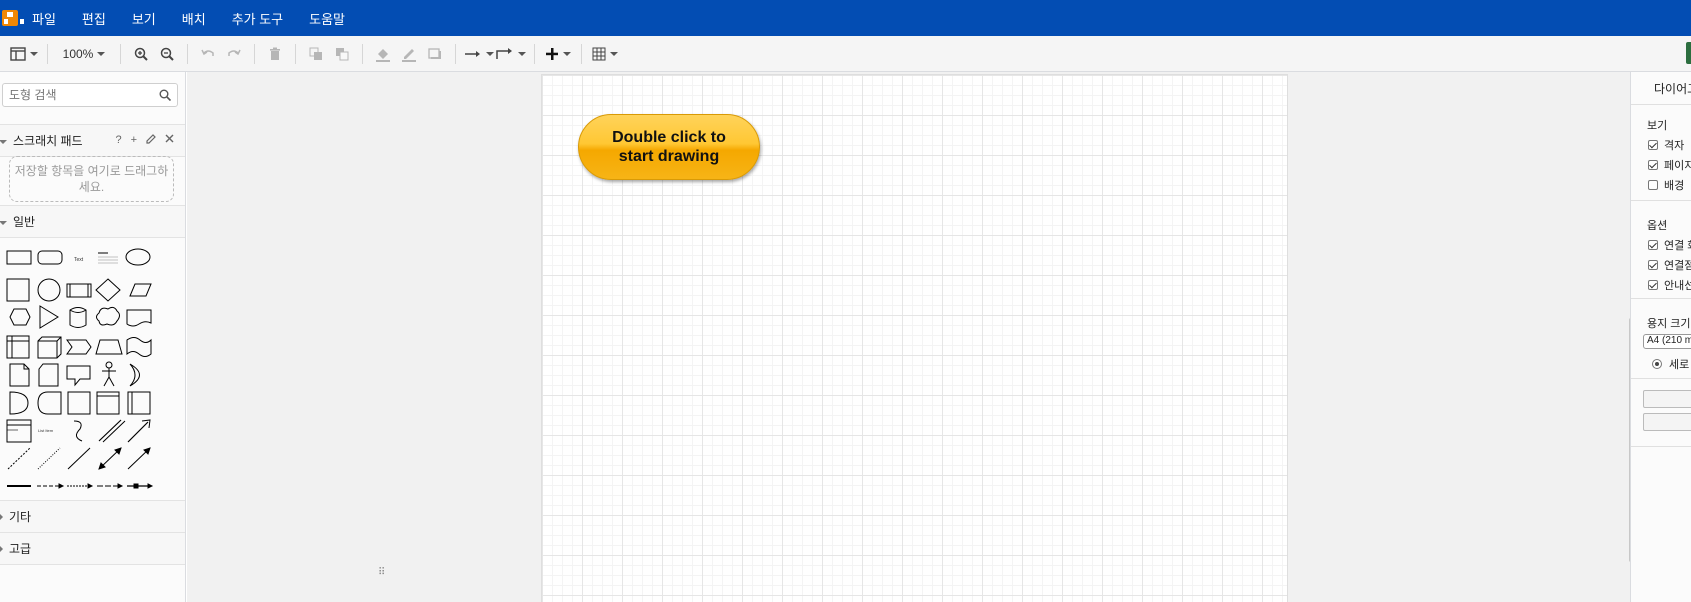  What do you see at coordinates (504, 53) in the screenshot?
I see `elbow-connector-icon` at bounding box center [504, 53].